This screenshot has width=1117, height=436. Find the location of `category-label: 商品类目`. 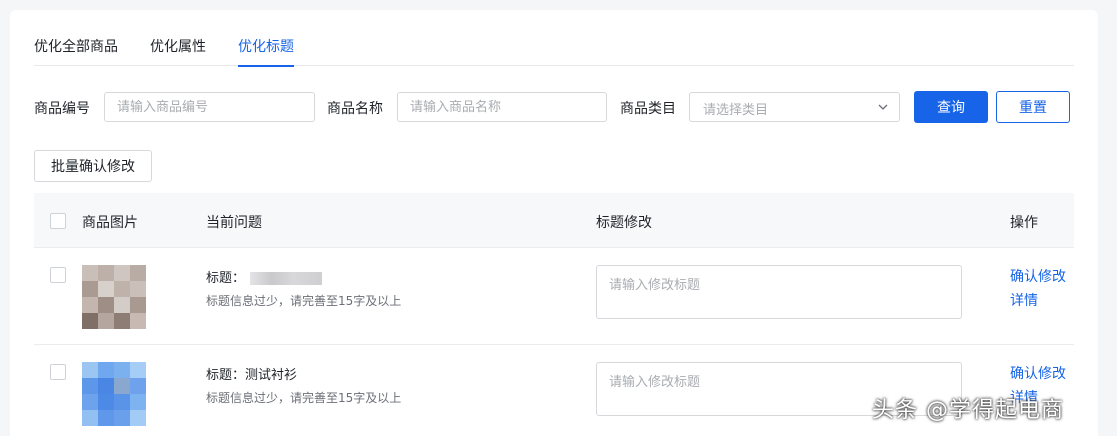

category-label: 商品类目 is located at coordinates (648, 109).